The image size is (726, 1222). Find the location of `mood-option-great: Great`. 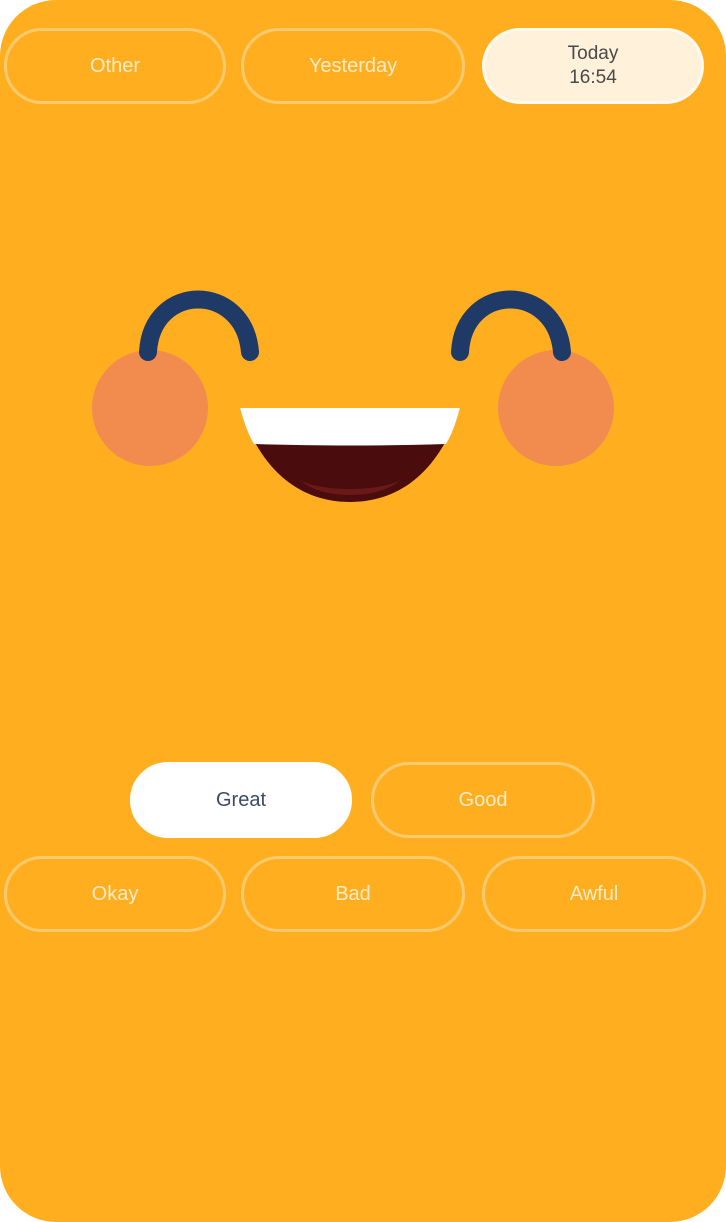

mood-option-great: Great is located at coordinates (241, 800).